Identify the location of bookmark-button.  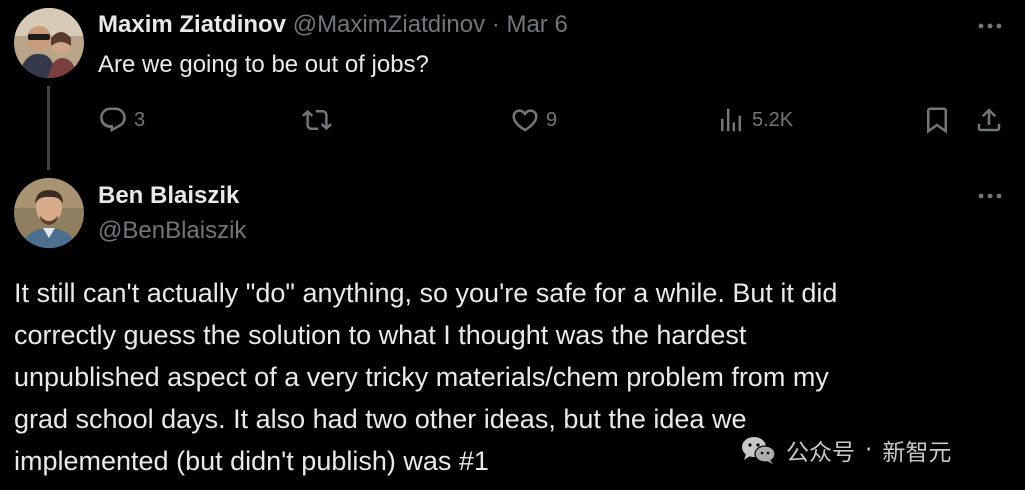
(937, 120).